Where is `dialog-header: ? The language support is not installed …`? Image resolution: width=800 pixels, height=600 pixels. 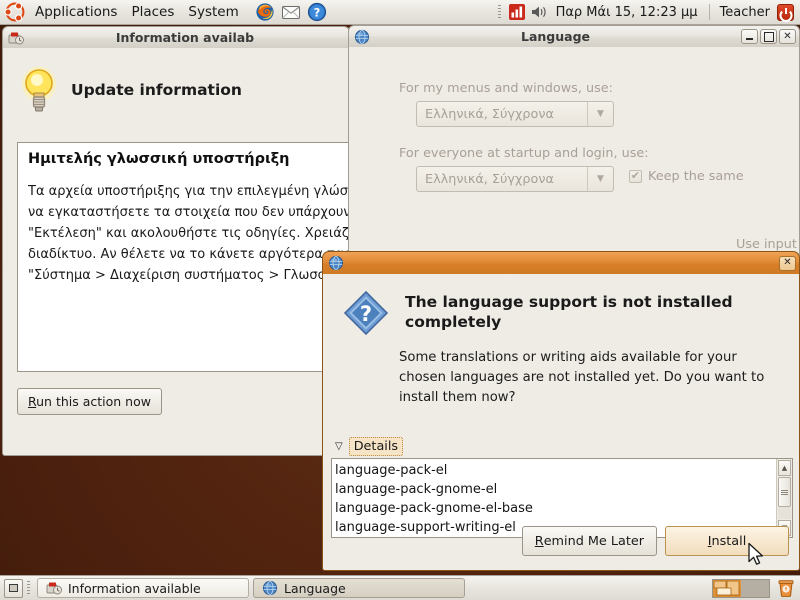
dialog-header: ? The language support is not installed … is located at coordinates (561, 305).